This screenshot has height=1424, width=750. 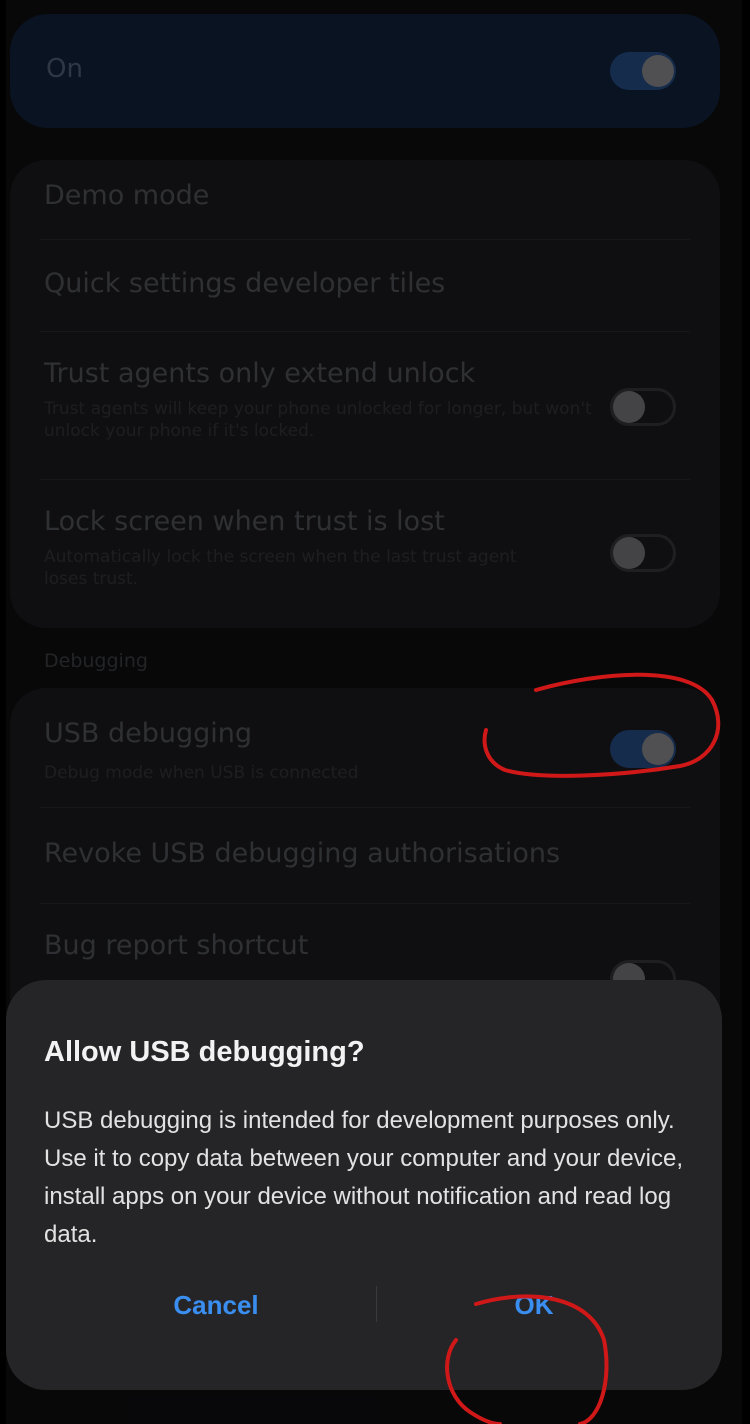 What do you see at coordinates (376, 1304) in the screenshot?
I see `button-separator` at bounding box center [376, 1304].